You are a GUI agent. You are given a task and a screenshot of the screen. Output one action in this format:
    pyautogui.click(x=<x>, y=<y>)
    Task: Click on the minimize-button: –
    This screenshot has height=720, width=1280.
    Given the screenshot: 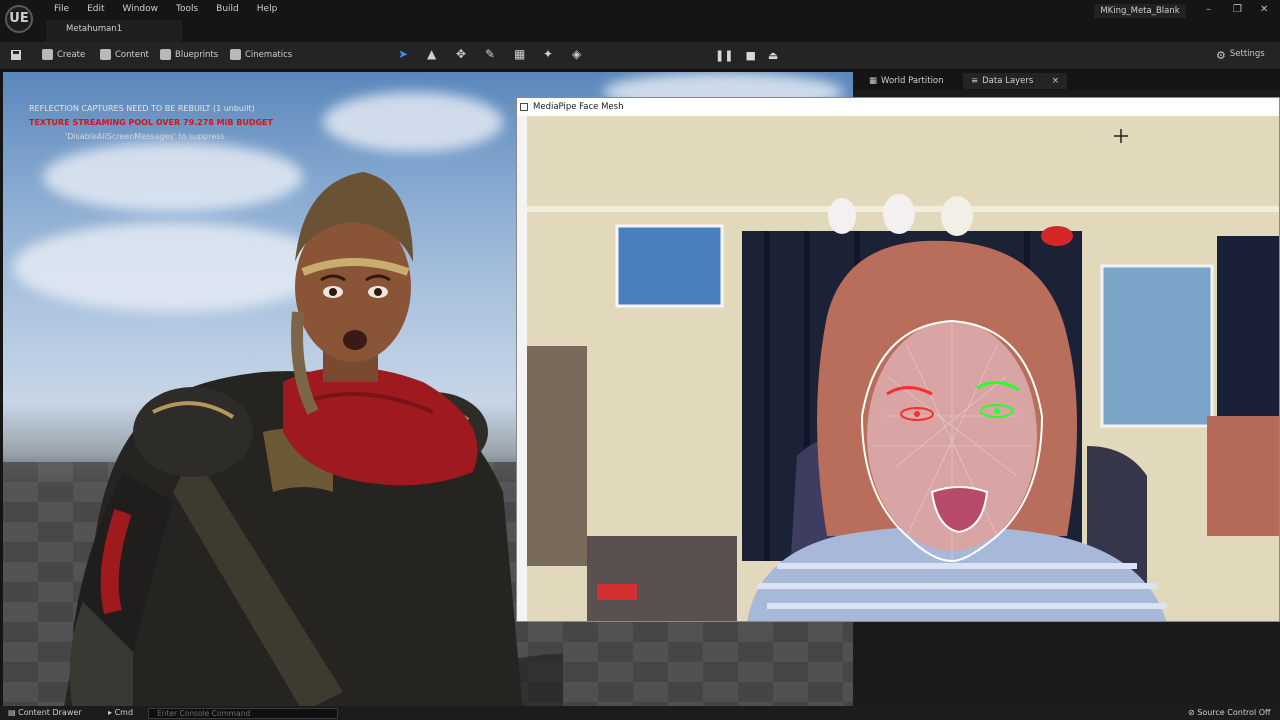 What is the action you would take?
    pyautogui.click(x=1208, y=9)
    